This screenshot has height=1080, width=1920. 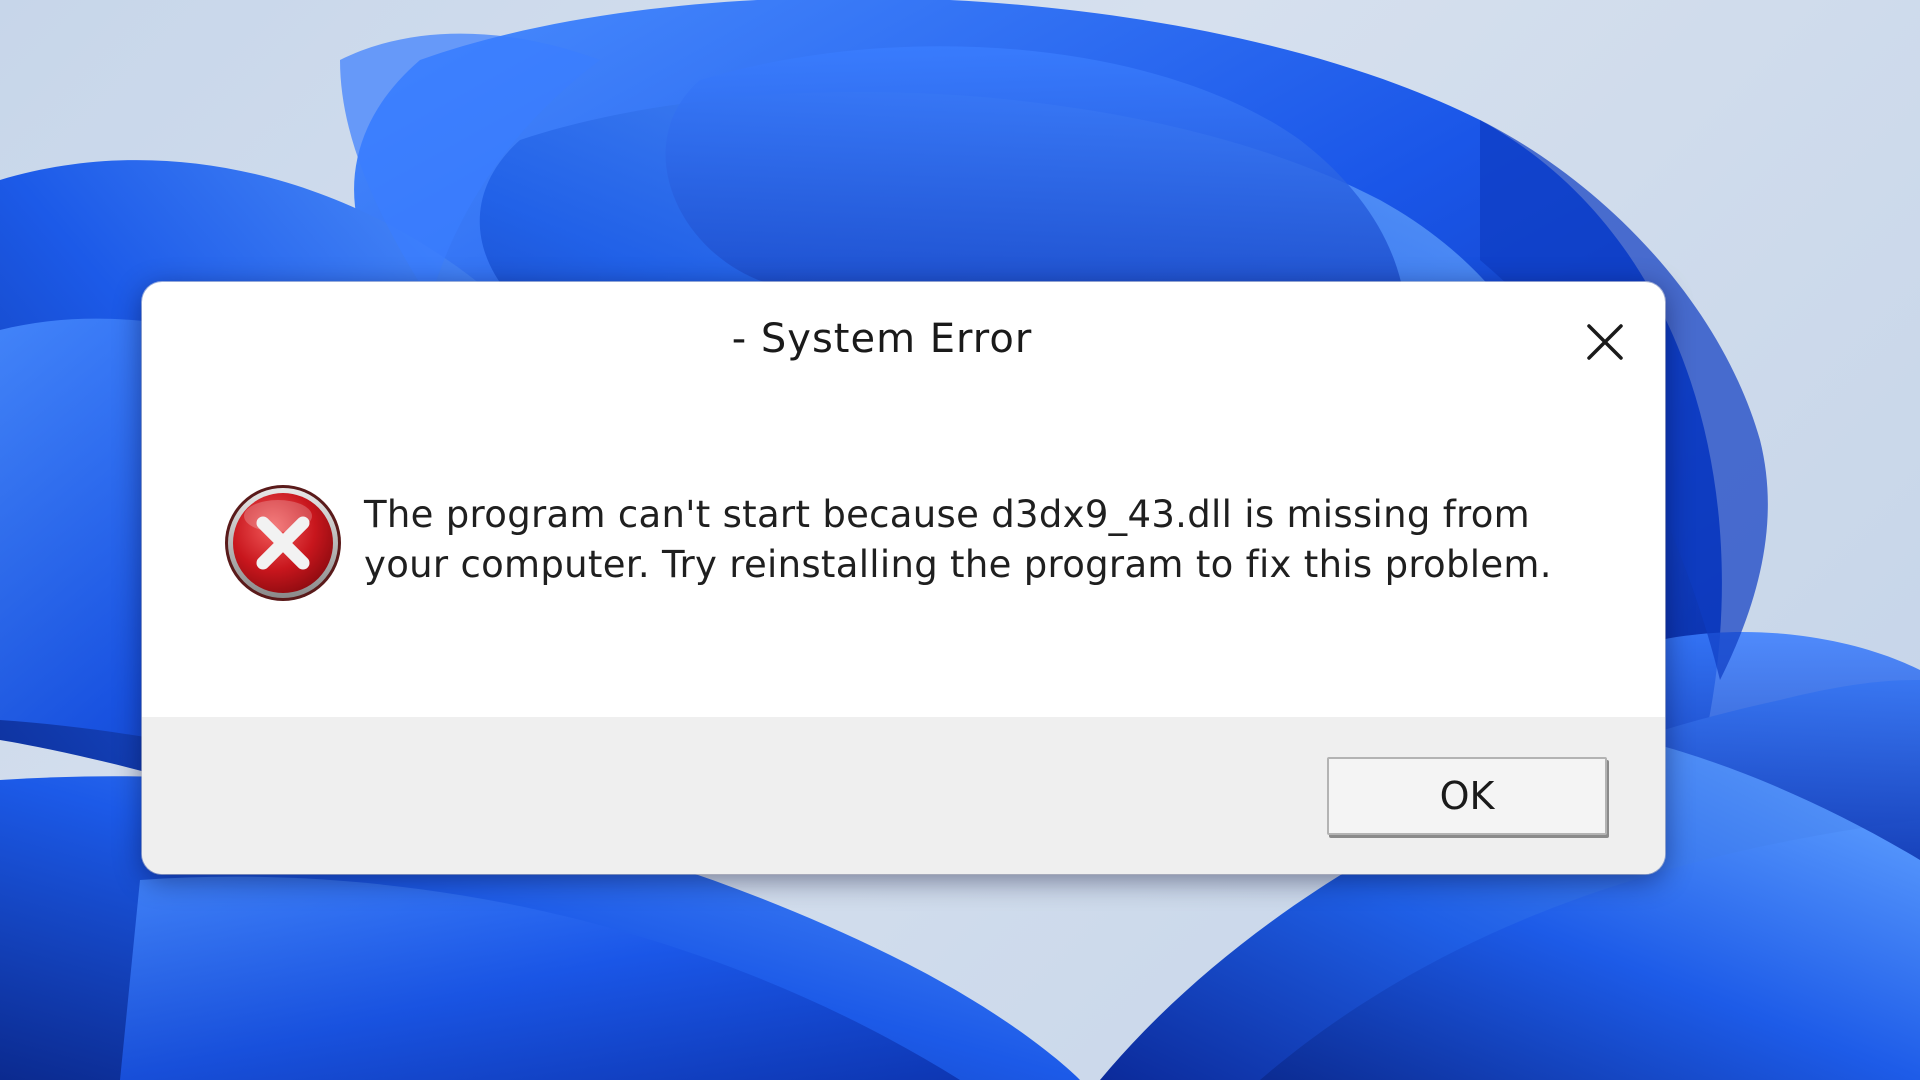 I want to click on dialog-footer: OK, so click(x=903, y=795).